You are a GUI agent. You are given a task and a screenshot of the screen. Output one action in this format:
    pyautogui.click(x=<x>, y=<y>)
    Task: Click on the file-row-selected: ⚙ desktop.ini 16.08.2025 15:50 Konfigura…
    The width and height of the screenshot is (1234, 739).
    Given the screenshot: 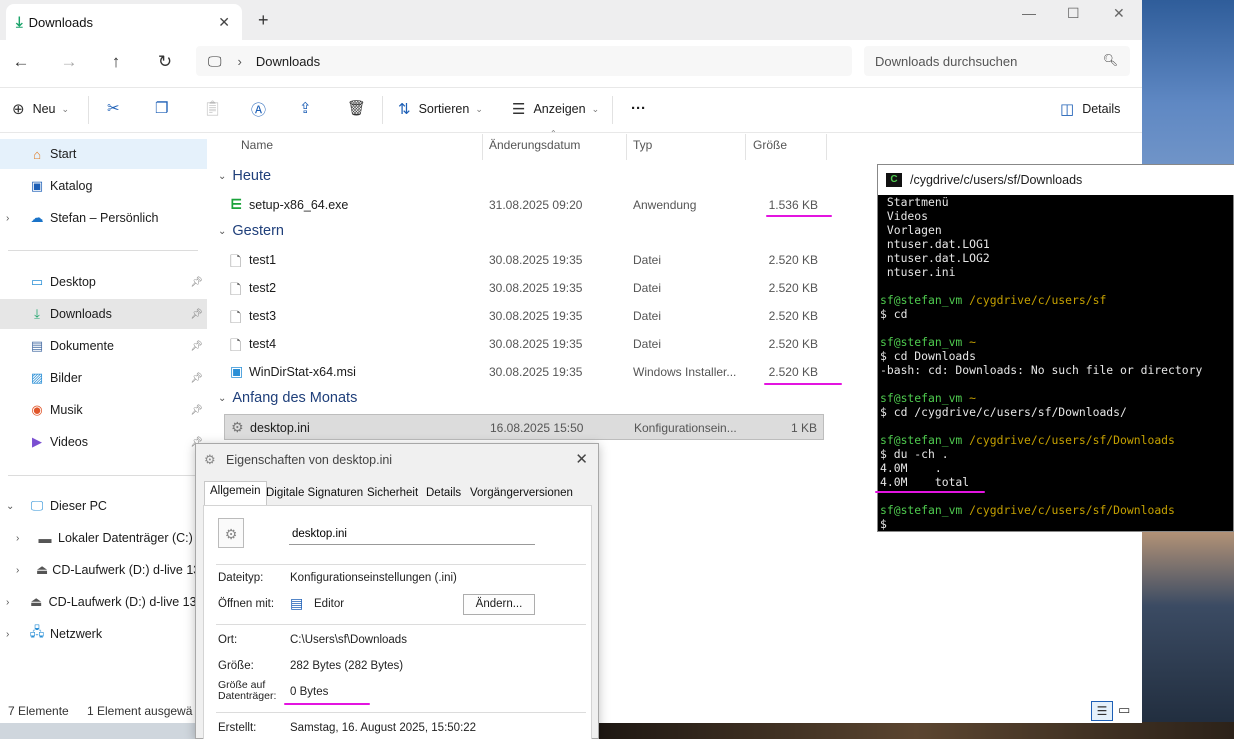 What is the action you would take?
    pyautogui.click(x=524, y=427)
    